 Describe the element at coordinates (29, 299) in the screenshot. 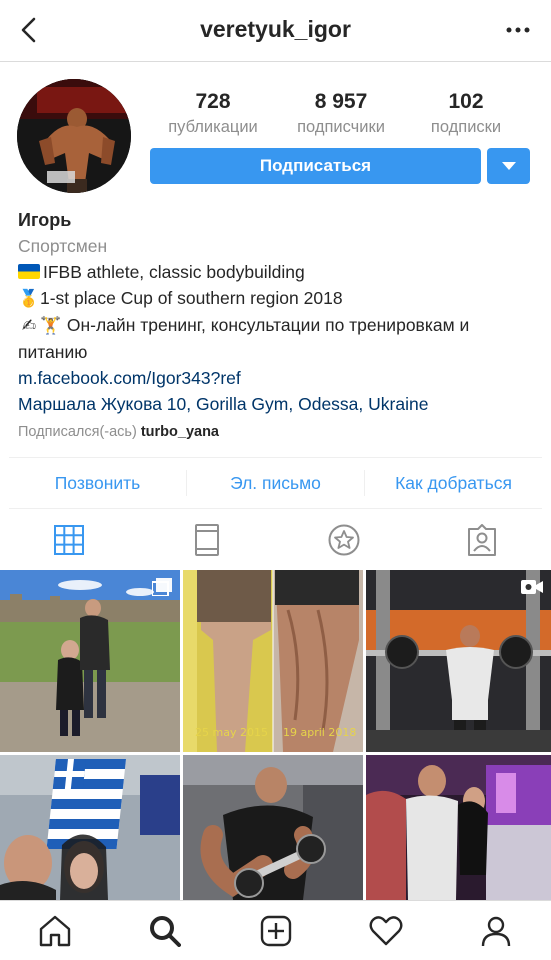

I see `medal-icon: 🥇` at that location.